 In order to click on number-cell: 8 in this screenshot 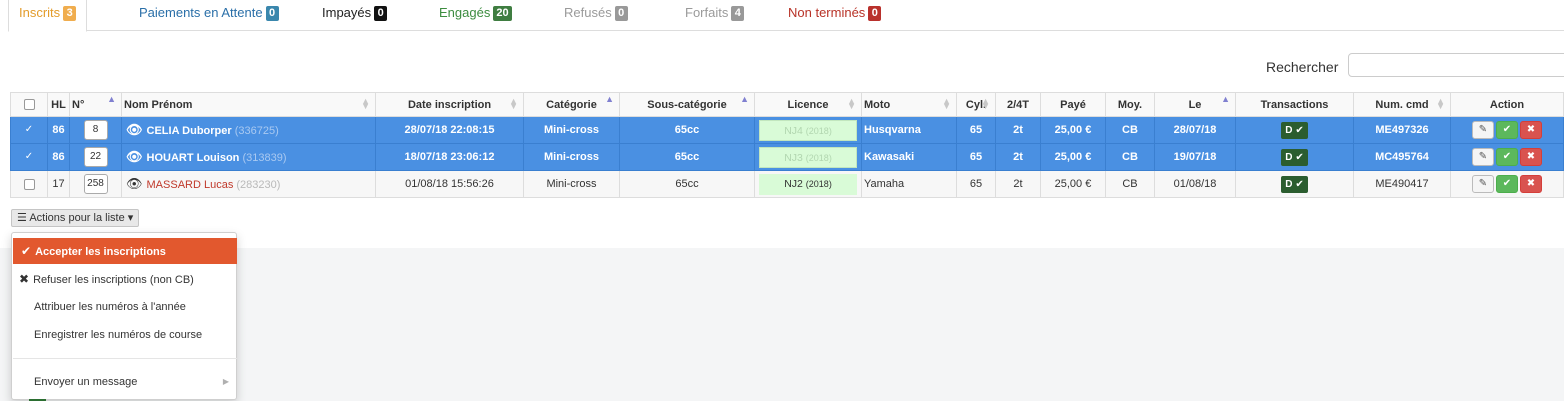, I will do `click(95, 130)`.